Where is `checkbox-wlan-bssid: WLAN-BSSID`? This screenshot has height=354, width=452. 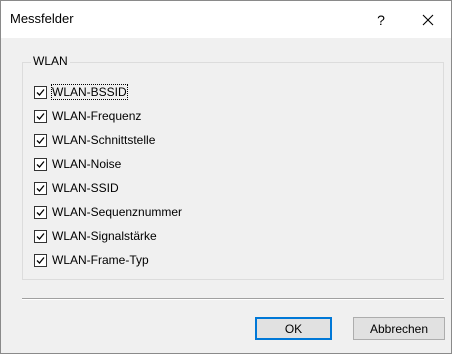
checkbox-wlan-bssid: WLAN-BSSID is located at coordinates (108, 92).